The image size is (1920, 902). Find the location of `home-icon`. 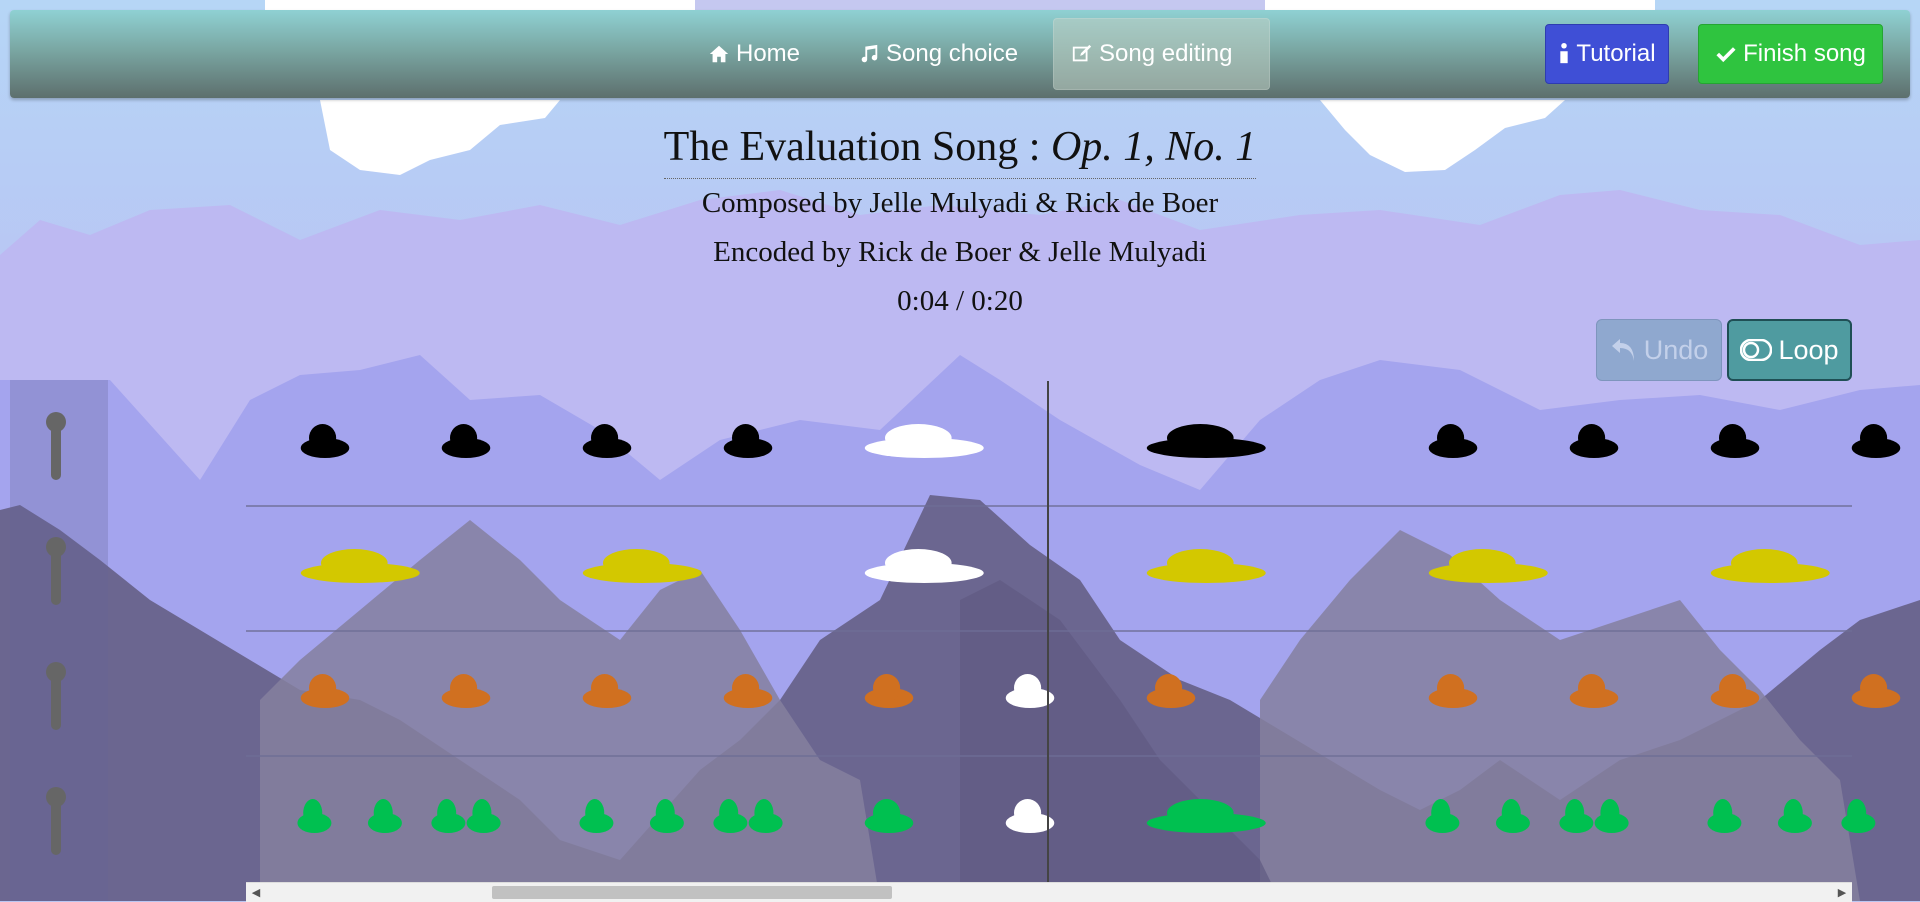

home-icon is located at coordinates (719, 54).